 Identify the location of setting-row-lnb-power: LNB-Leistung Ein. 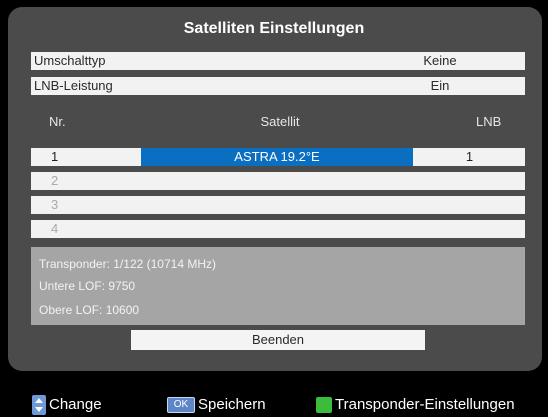
(278, 86).